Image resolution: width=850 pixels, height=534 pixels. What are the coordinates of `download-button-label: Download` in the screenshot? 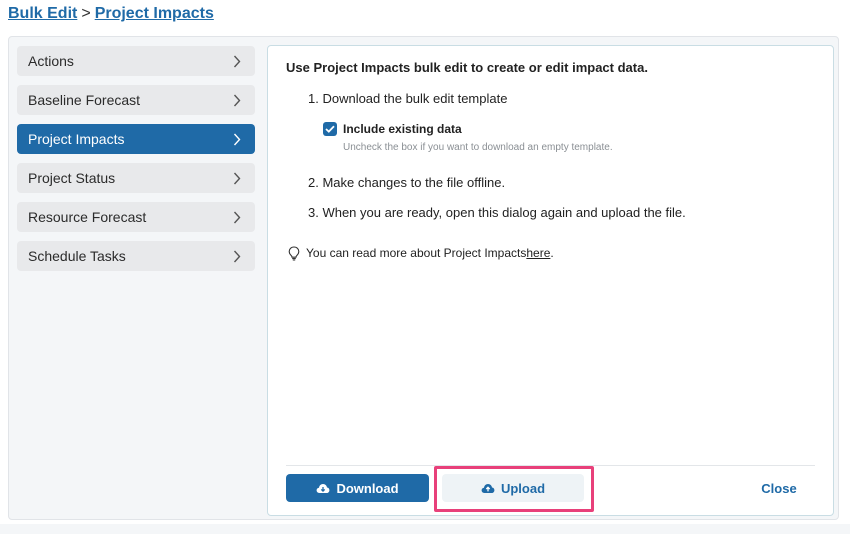 It's located at (367, 488).